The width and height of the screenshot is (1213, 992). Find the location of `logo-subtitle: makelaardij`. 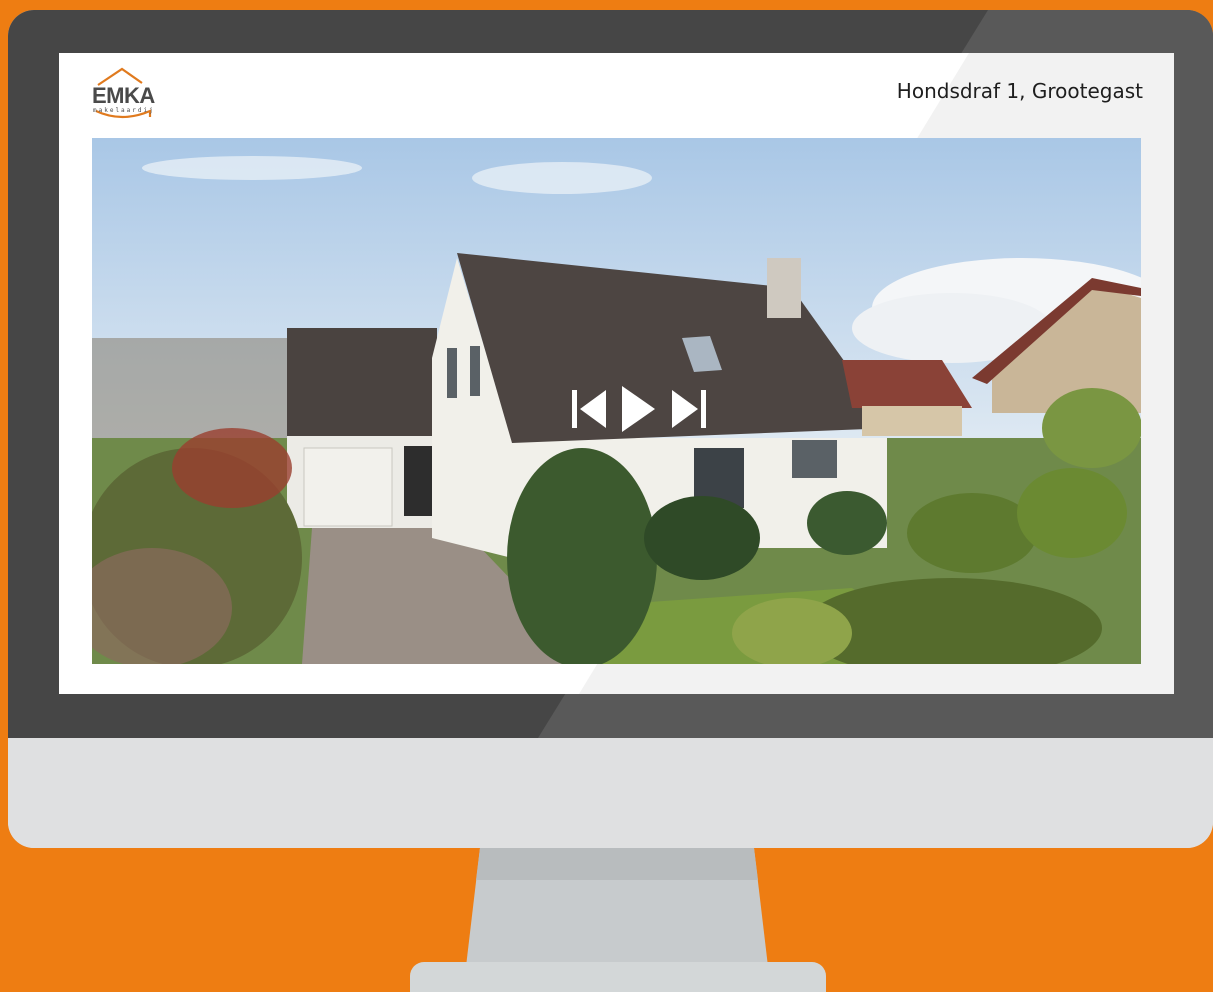

logo-subtitle: makelaardij is located at coordinates (124, 110).